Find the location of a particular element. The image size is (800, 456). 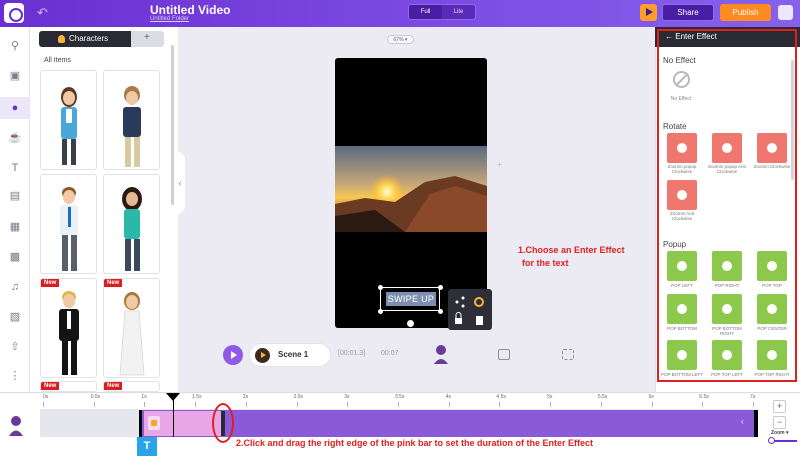

collapse-panel-chevron-icon: ‹ is located at coordinates (180, 183).